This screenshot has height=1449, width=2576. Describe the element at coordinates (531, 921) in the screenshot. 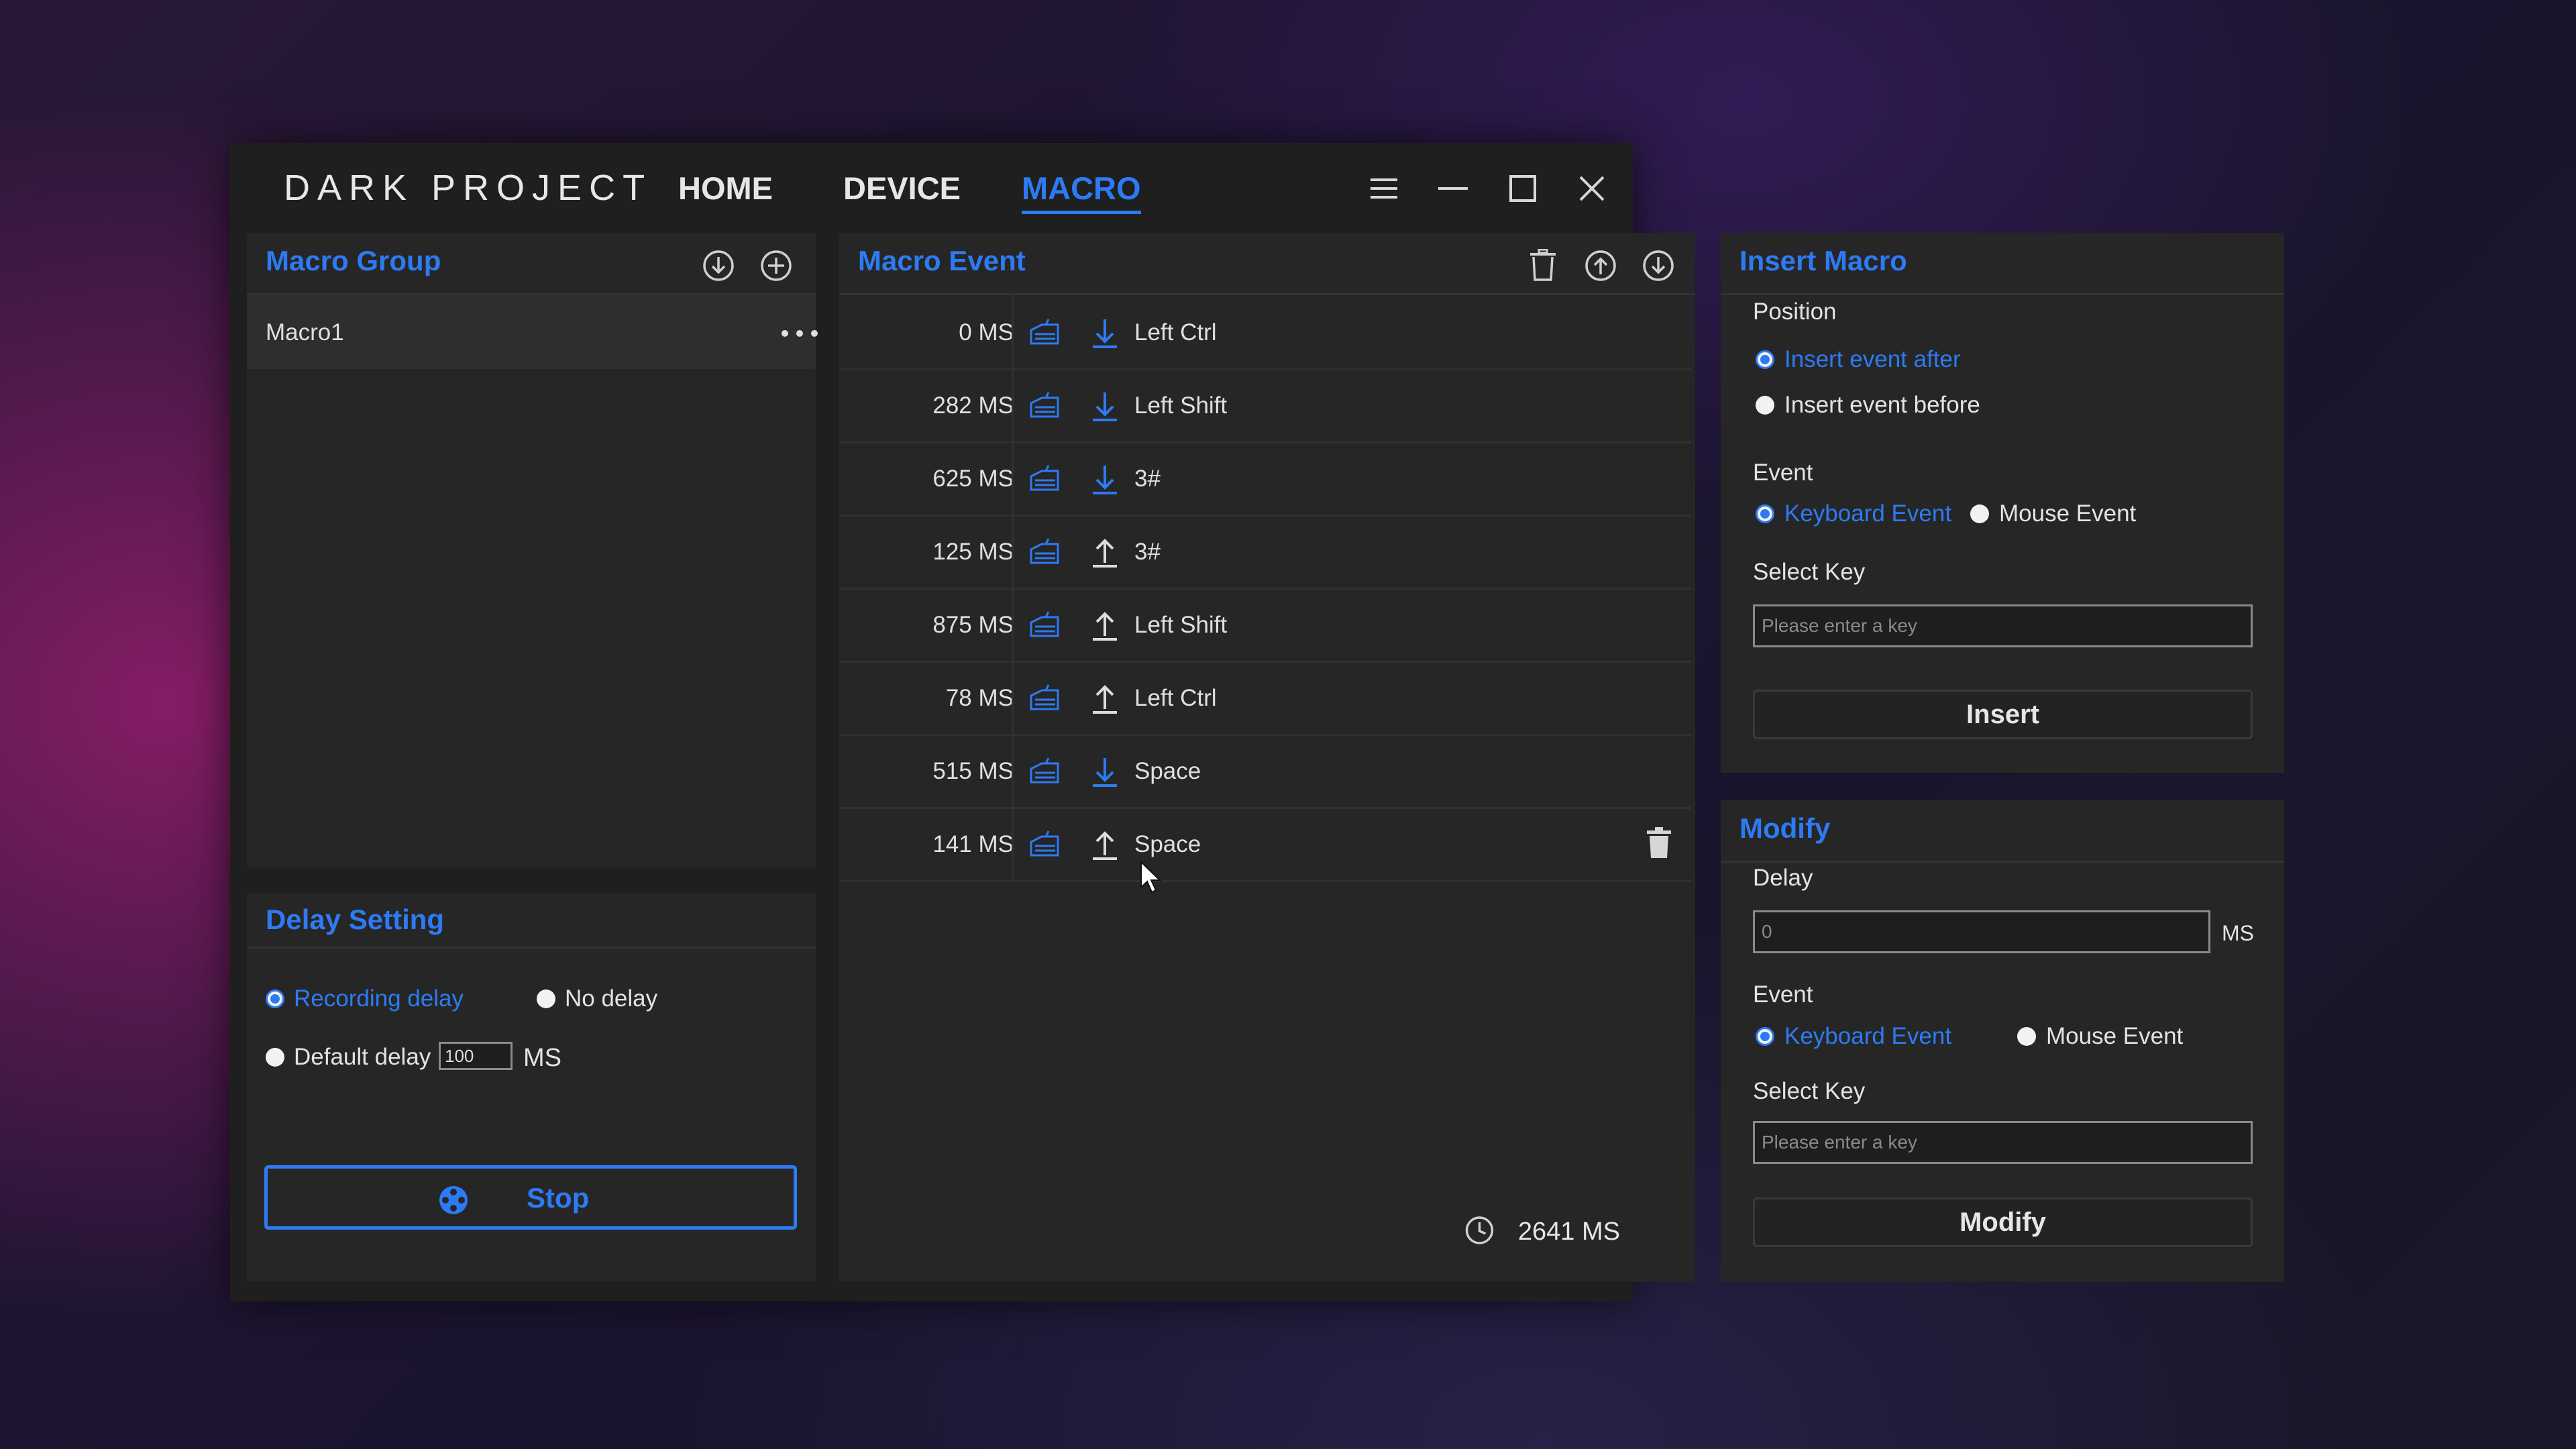

I see `delay-setting-header: Delay Setting` at that location.